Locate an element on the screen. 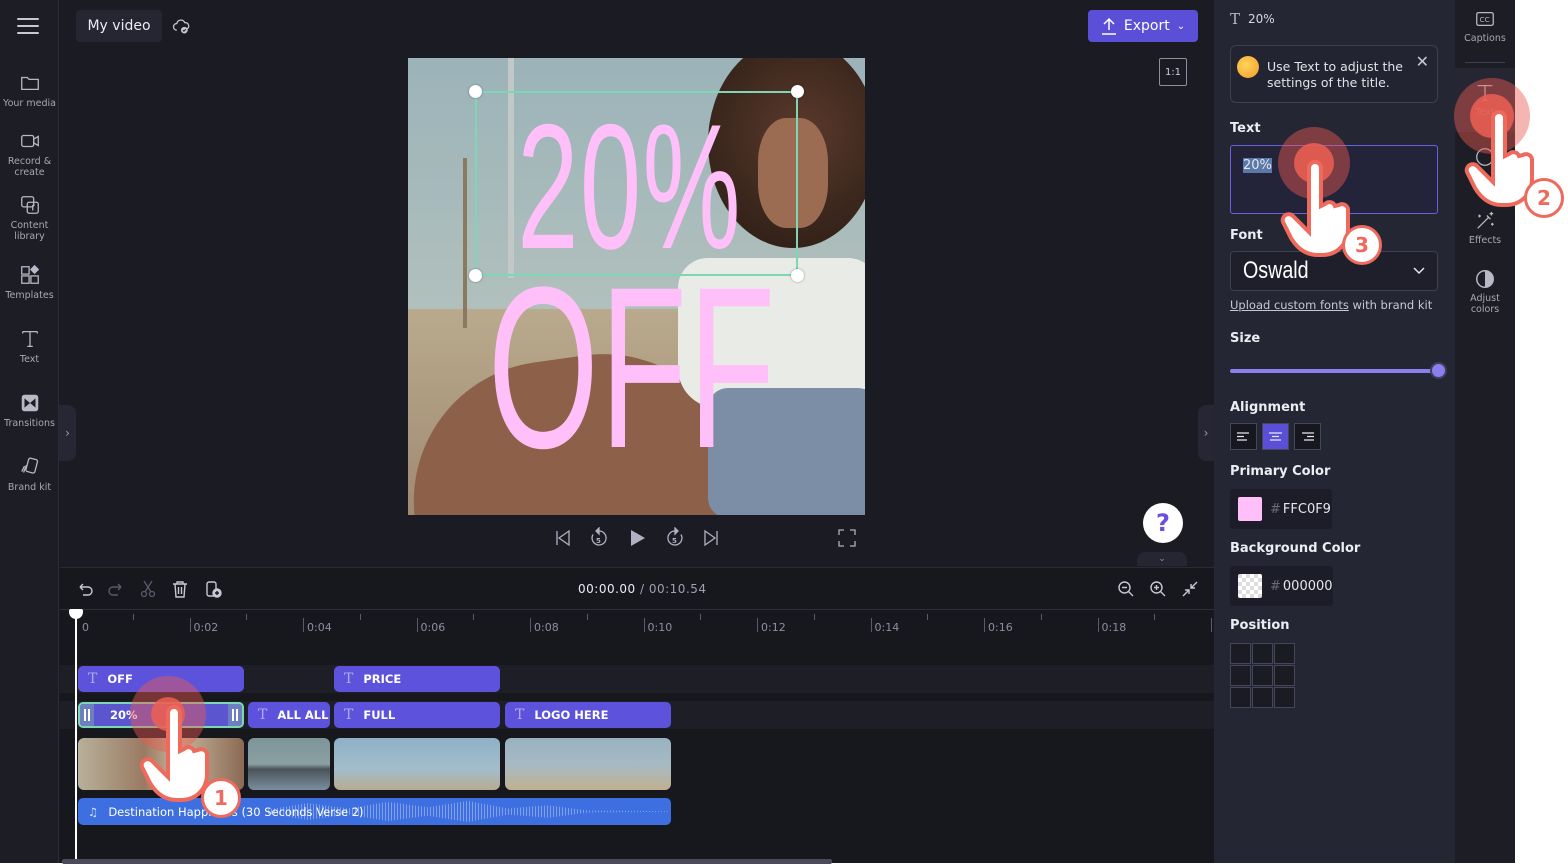 Image resolution: width=1568 pixels, height=864 pixels. text-icon: T is located at coordinates (1235, 19).